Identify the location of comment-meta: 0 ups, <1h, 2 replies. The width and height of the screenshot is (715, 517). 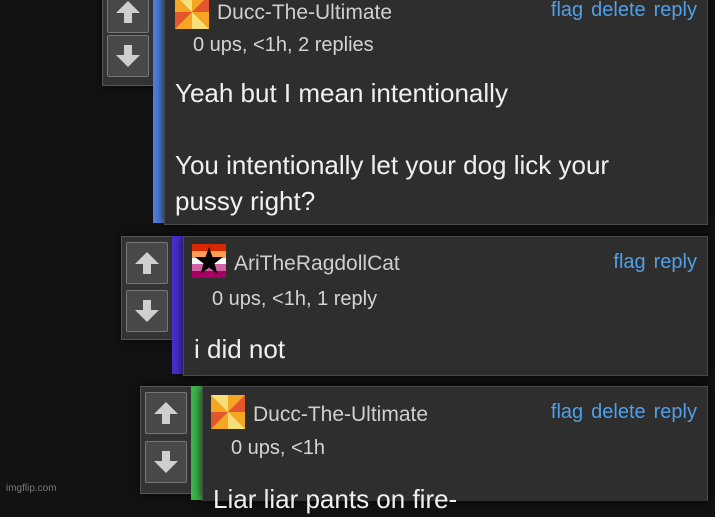
(283, 45).